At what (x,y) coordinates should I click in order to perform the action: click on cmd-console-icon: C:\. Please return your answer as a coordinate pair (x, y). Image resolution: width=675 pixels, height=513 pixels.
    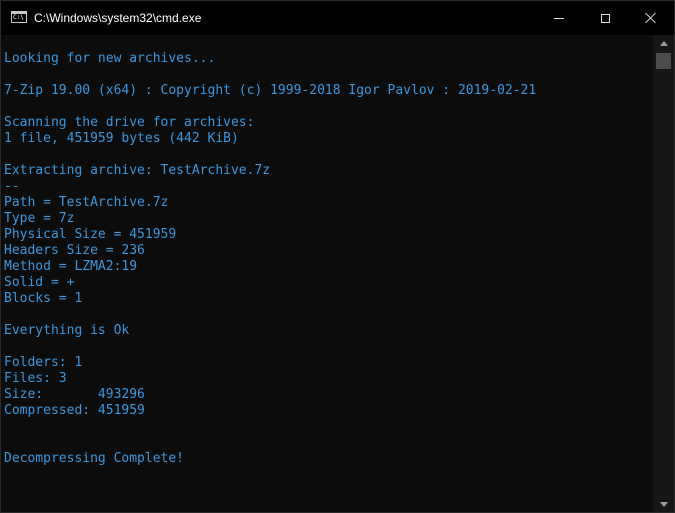
    Looking at the image, I should click on (19, 17).